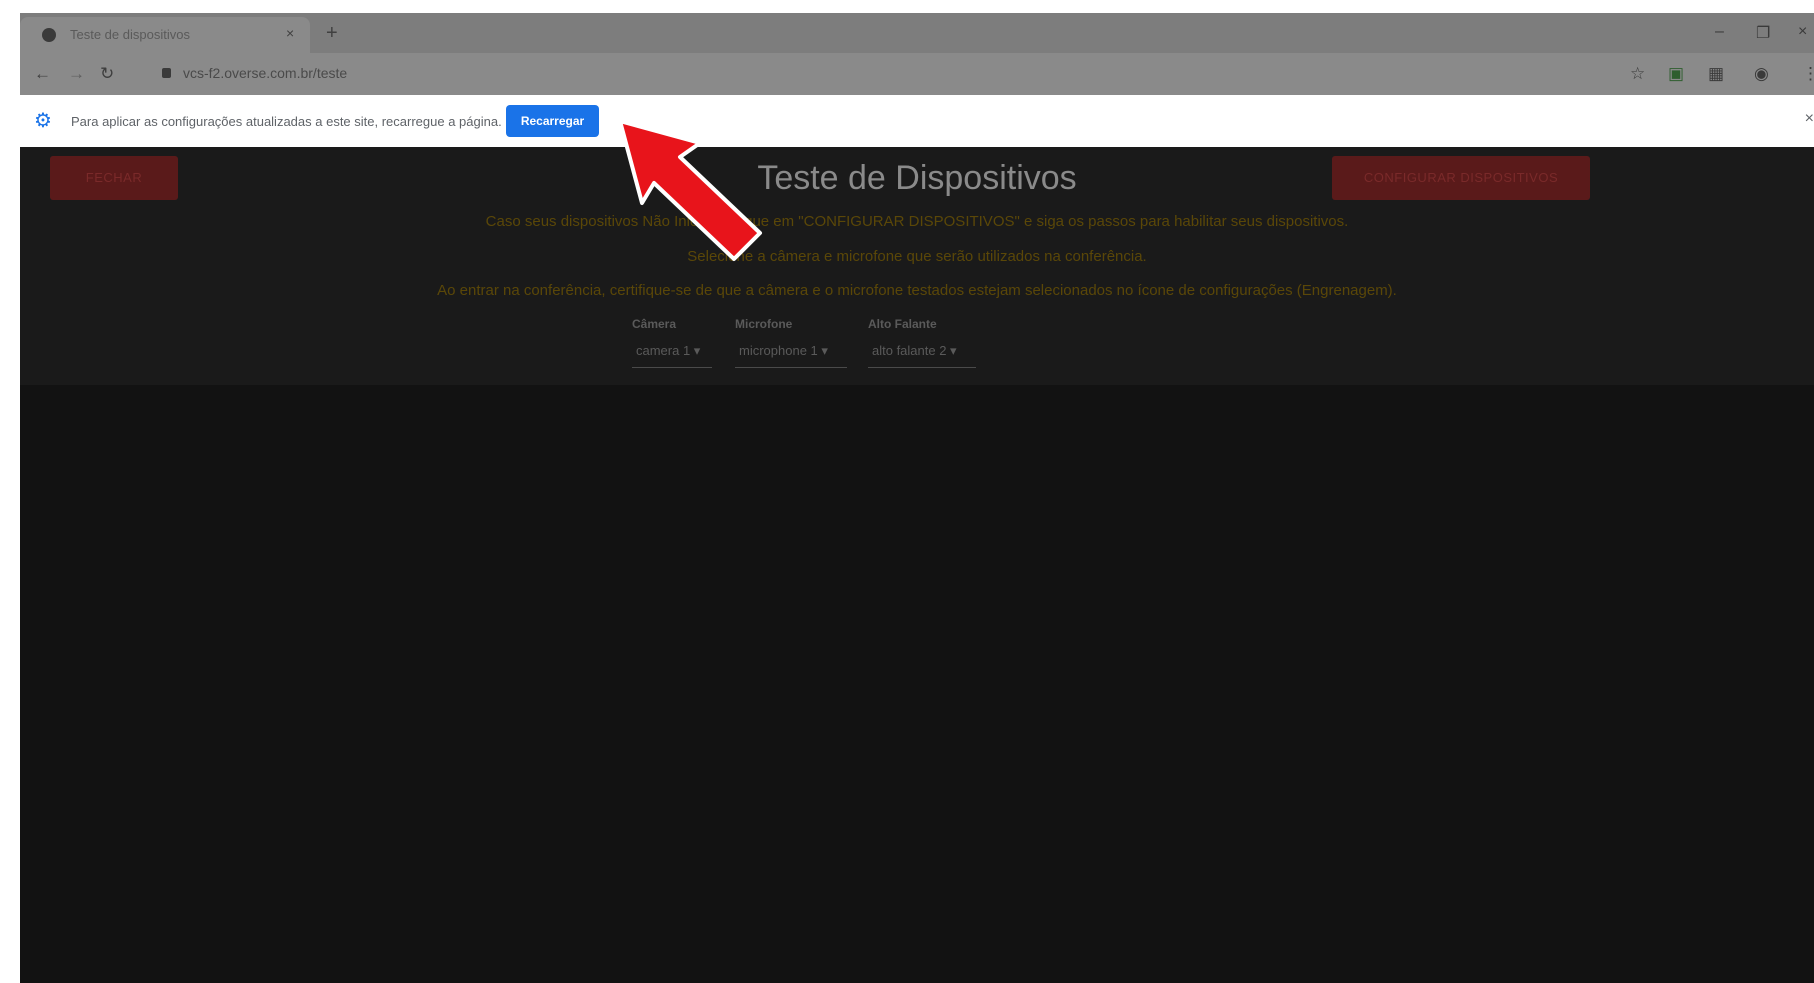 Image resolution: width=1814 pixels, height=983 pixels. Describe the element at coordinates (49, 35) in the screenshot. I see `globe-icon` at that location.